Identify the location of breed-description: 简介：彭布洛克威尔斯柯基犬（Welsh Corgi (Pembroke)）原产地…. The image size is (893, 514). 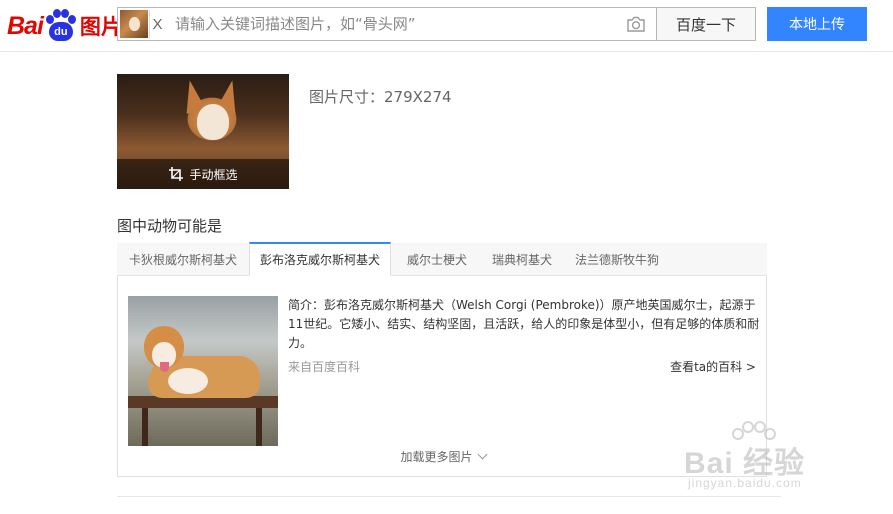
(524, 324).